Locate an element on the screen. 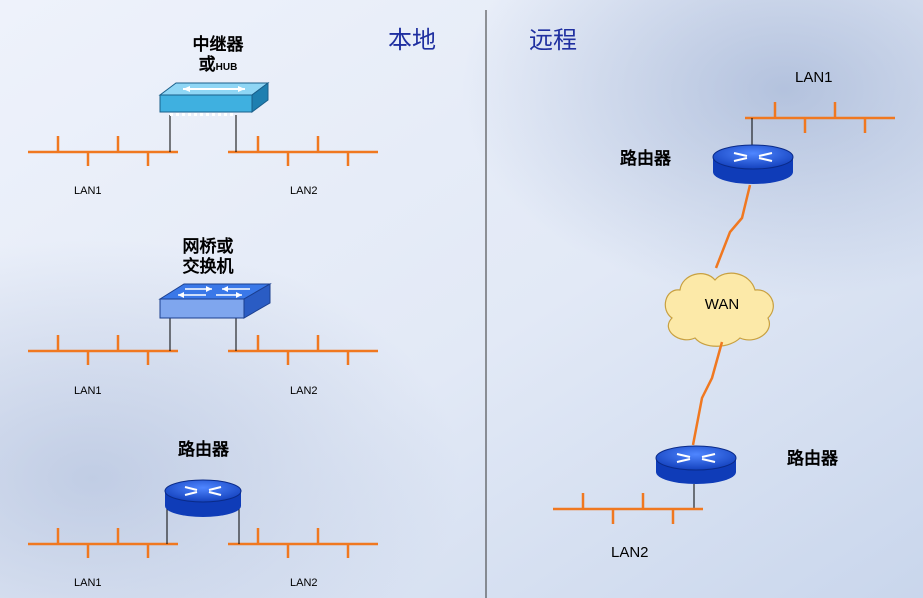 The image size is (923, 598). remote-router-top-label: 路由器 is located at coordinates (645, 159).